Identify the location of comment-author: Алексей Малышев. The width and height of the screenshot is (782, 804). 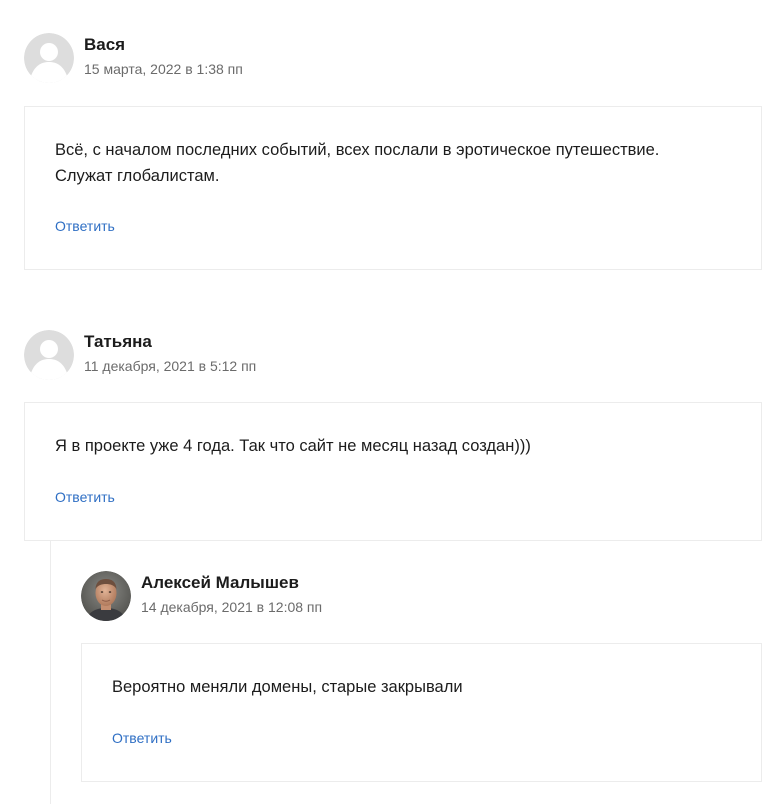
(220, 582).